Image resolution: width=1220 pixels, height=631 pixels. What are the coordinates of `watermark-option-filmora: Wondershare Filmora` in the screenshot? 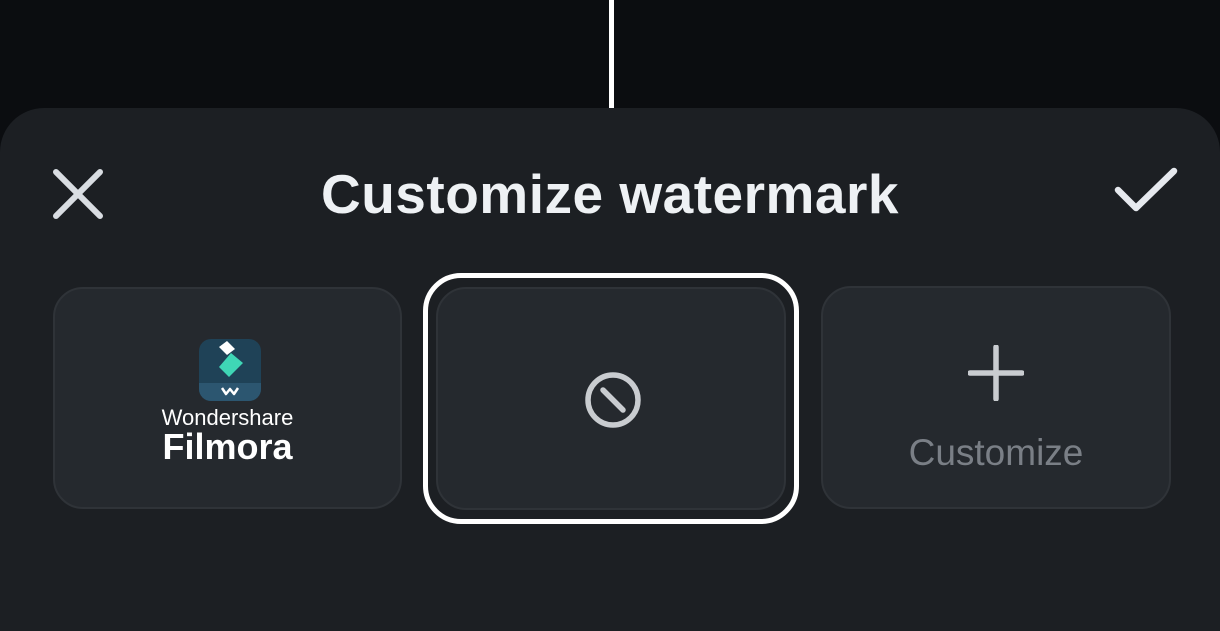 It's located at (227, 398).